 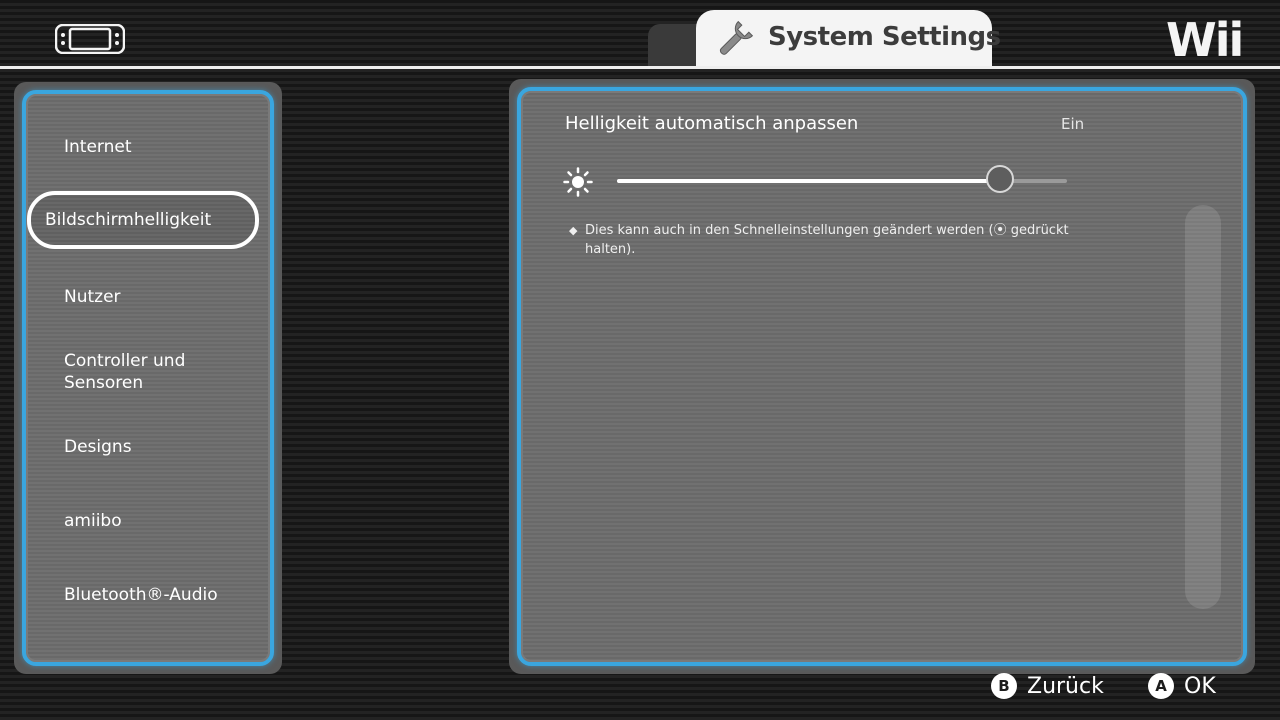 What do you see at coordinates (128, 220) in the screenshot?
I see `sidebar-item-label: Bildschirmhelligkeit` at bounding box center [128, 220].